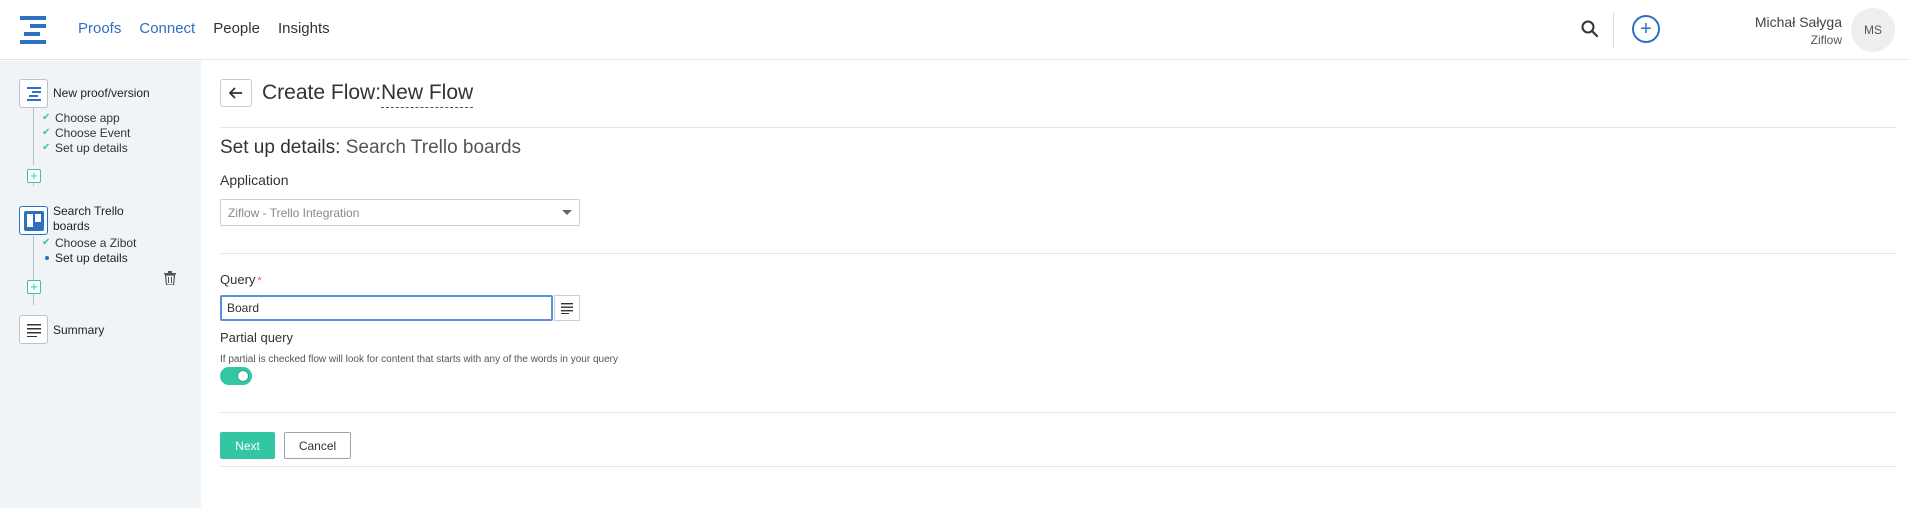 This screenshot has height=508, width=1908. Describe the element at coordinates (259, 281) in the screenshot. I see `required-marker: *` at that location.